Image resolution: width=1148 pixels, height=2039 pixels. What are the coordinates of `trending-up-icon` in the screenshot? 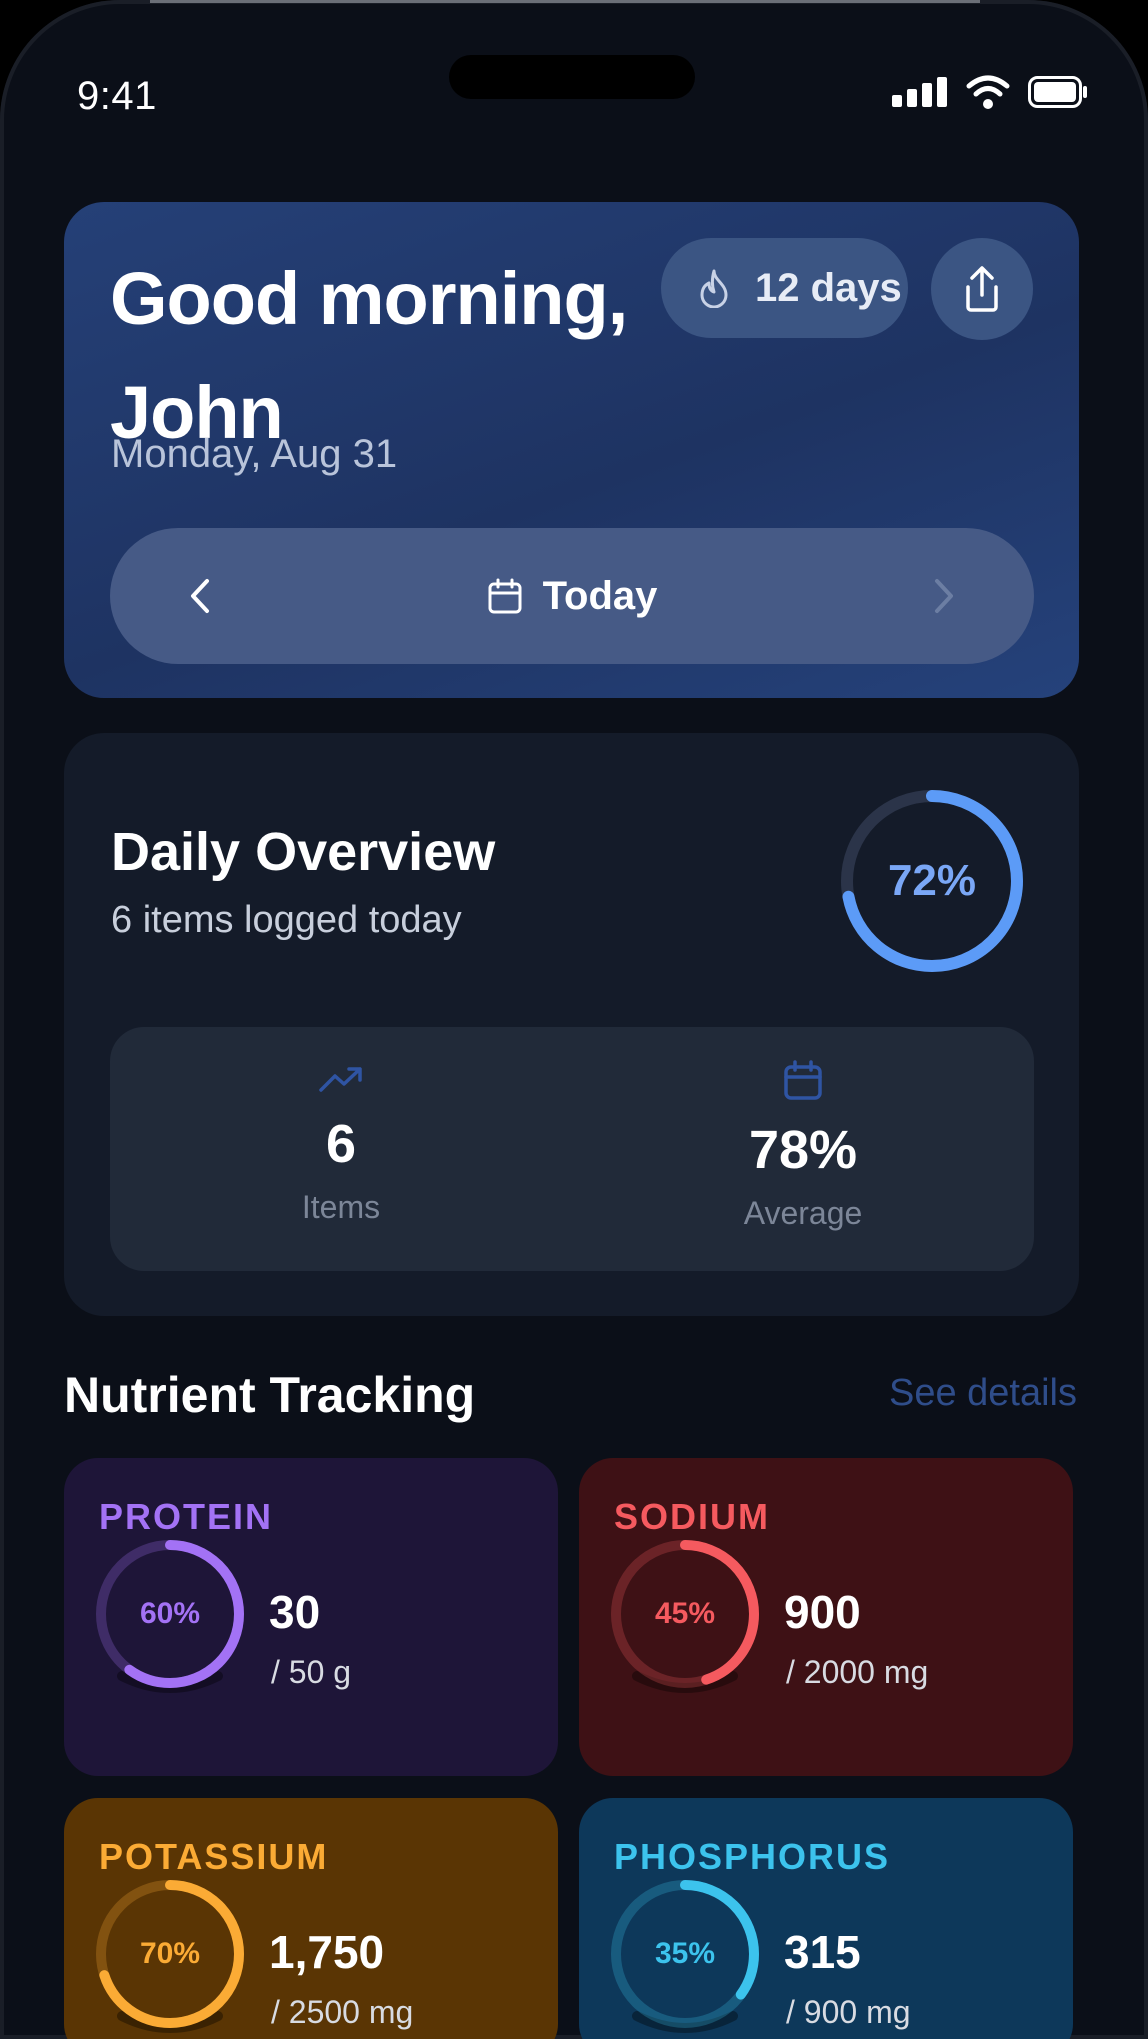 It's located at (340, 1079).